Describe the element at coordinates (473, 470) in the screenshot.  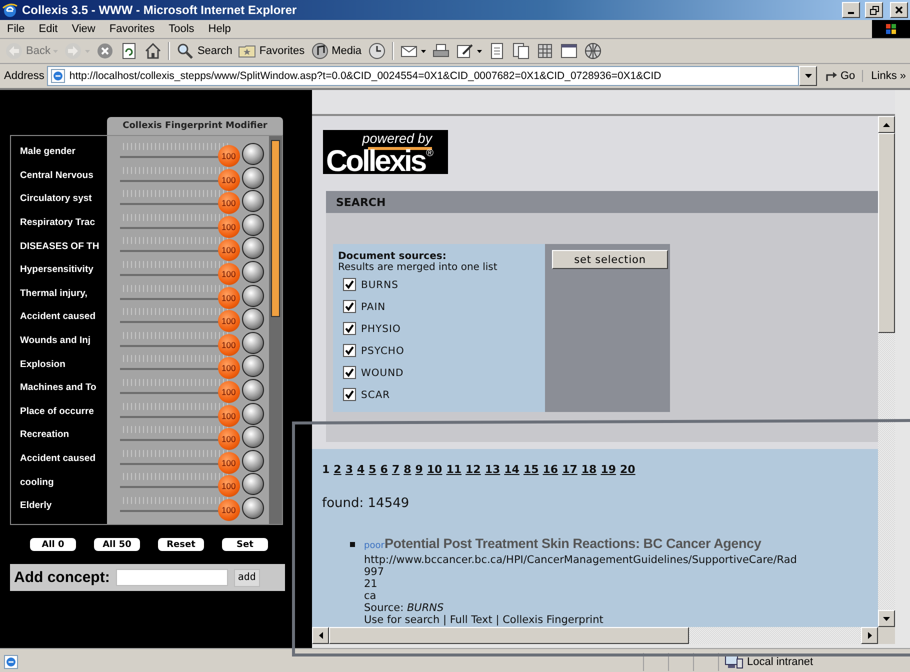
I see `page-link: 12` at that location.